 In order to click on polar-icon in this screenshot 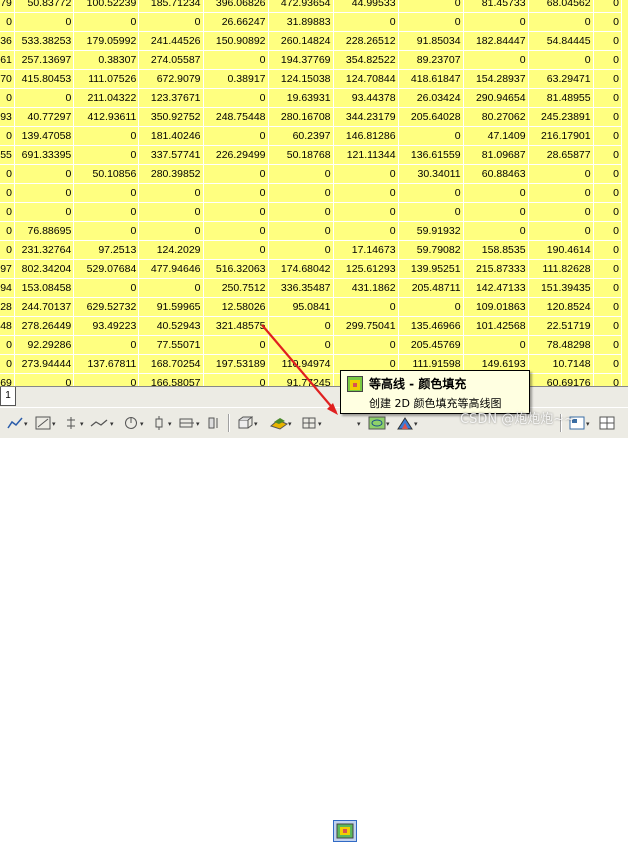, I will do `click(215, 423)`.